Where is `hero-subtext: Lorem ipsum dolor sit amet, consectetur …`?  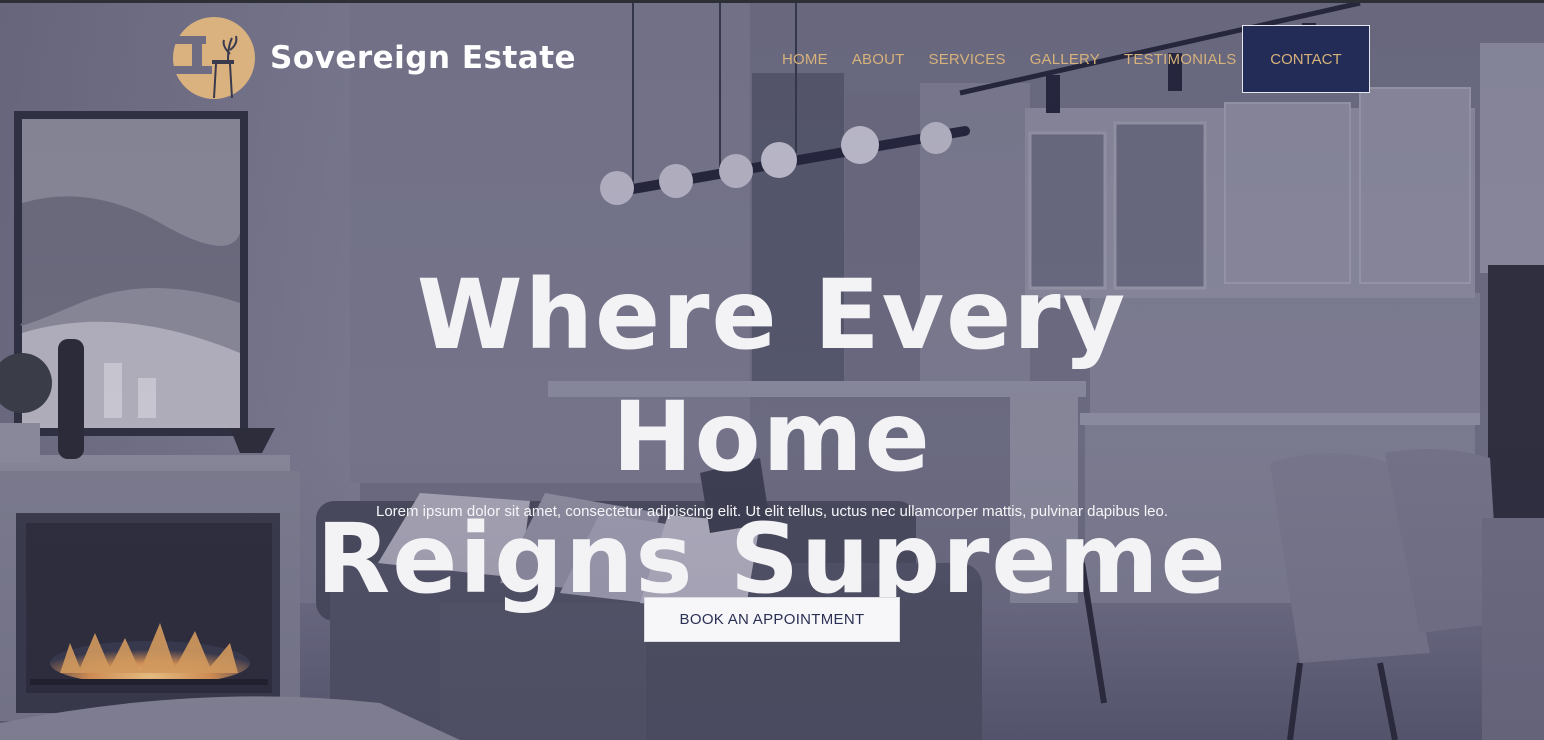 hero-subtext: Lorem ipsum dolor sit amet, consectetur … is located at coordinates (772, 511).